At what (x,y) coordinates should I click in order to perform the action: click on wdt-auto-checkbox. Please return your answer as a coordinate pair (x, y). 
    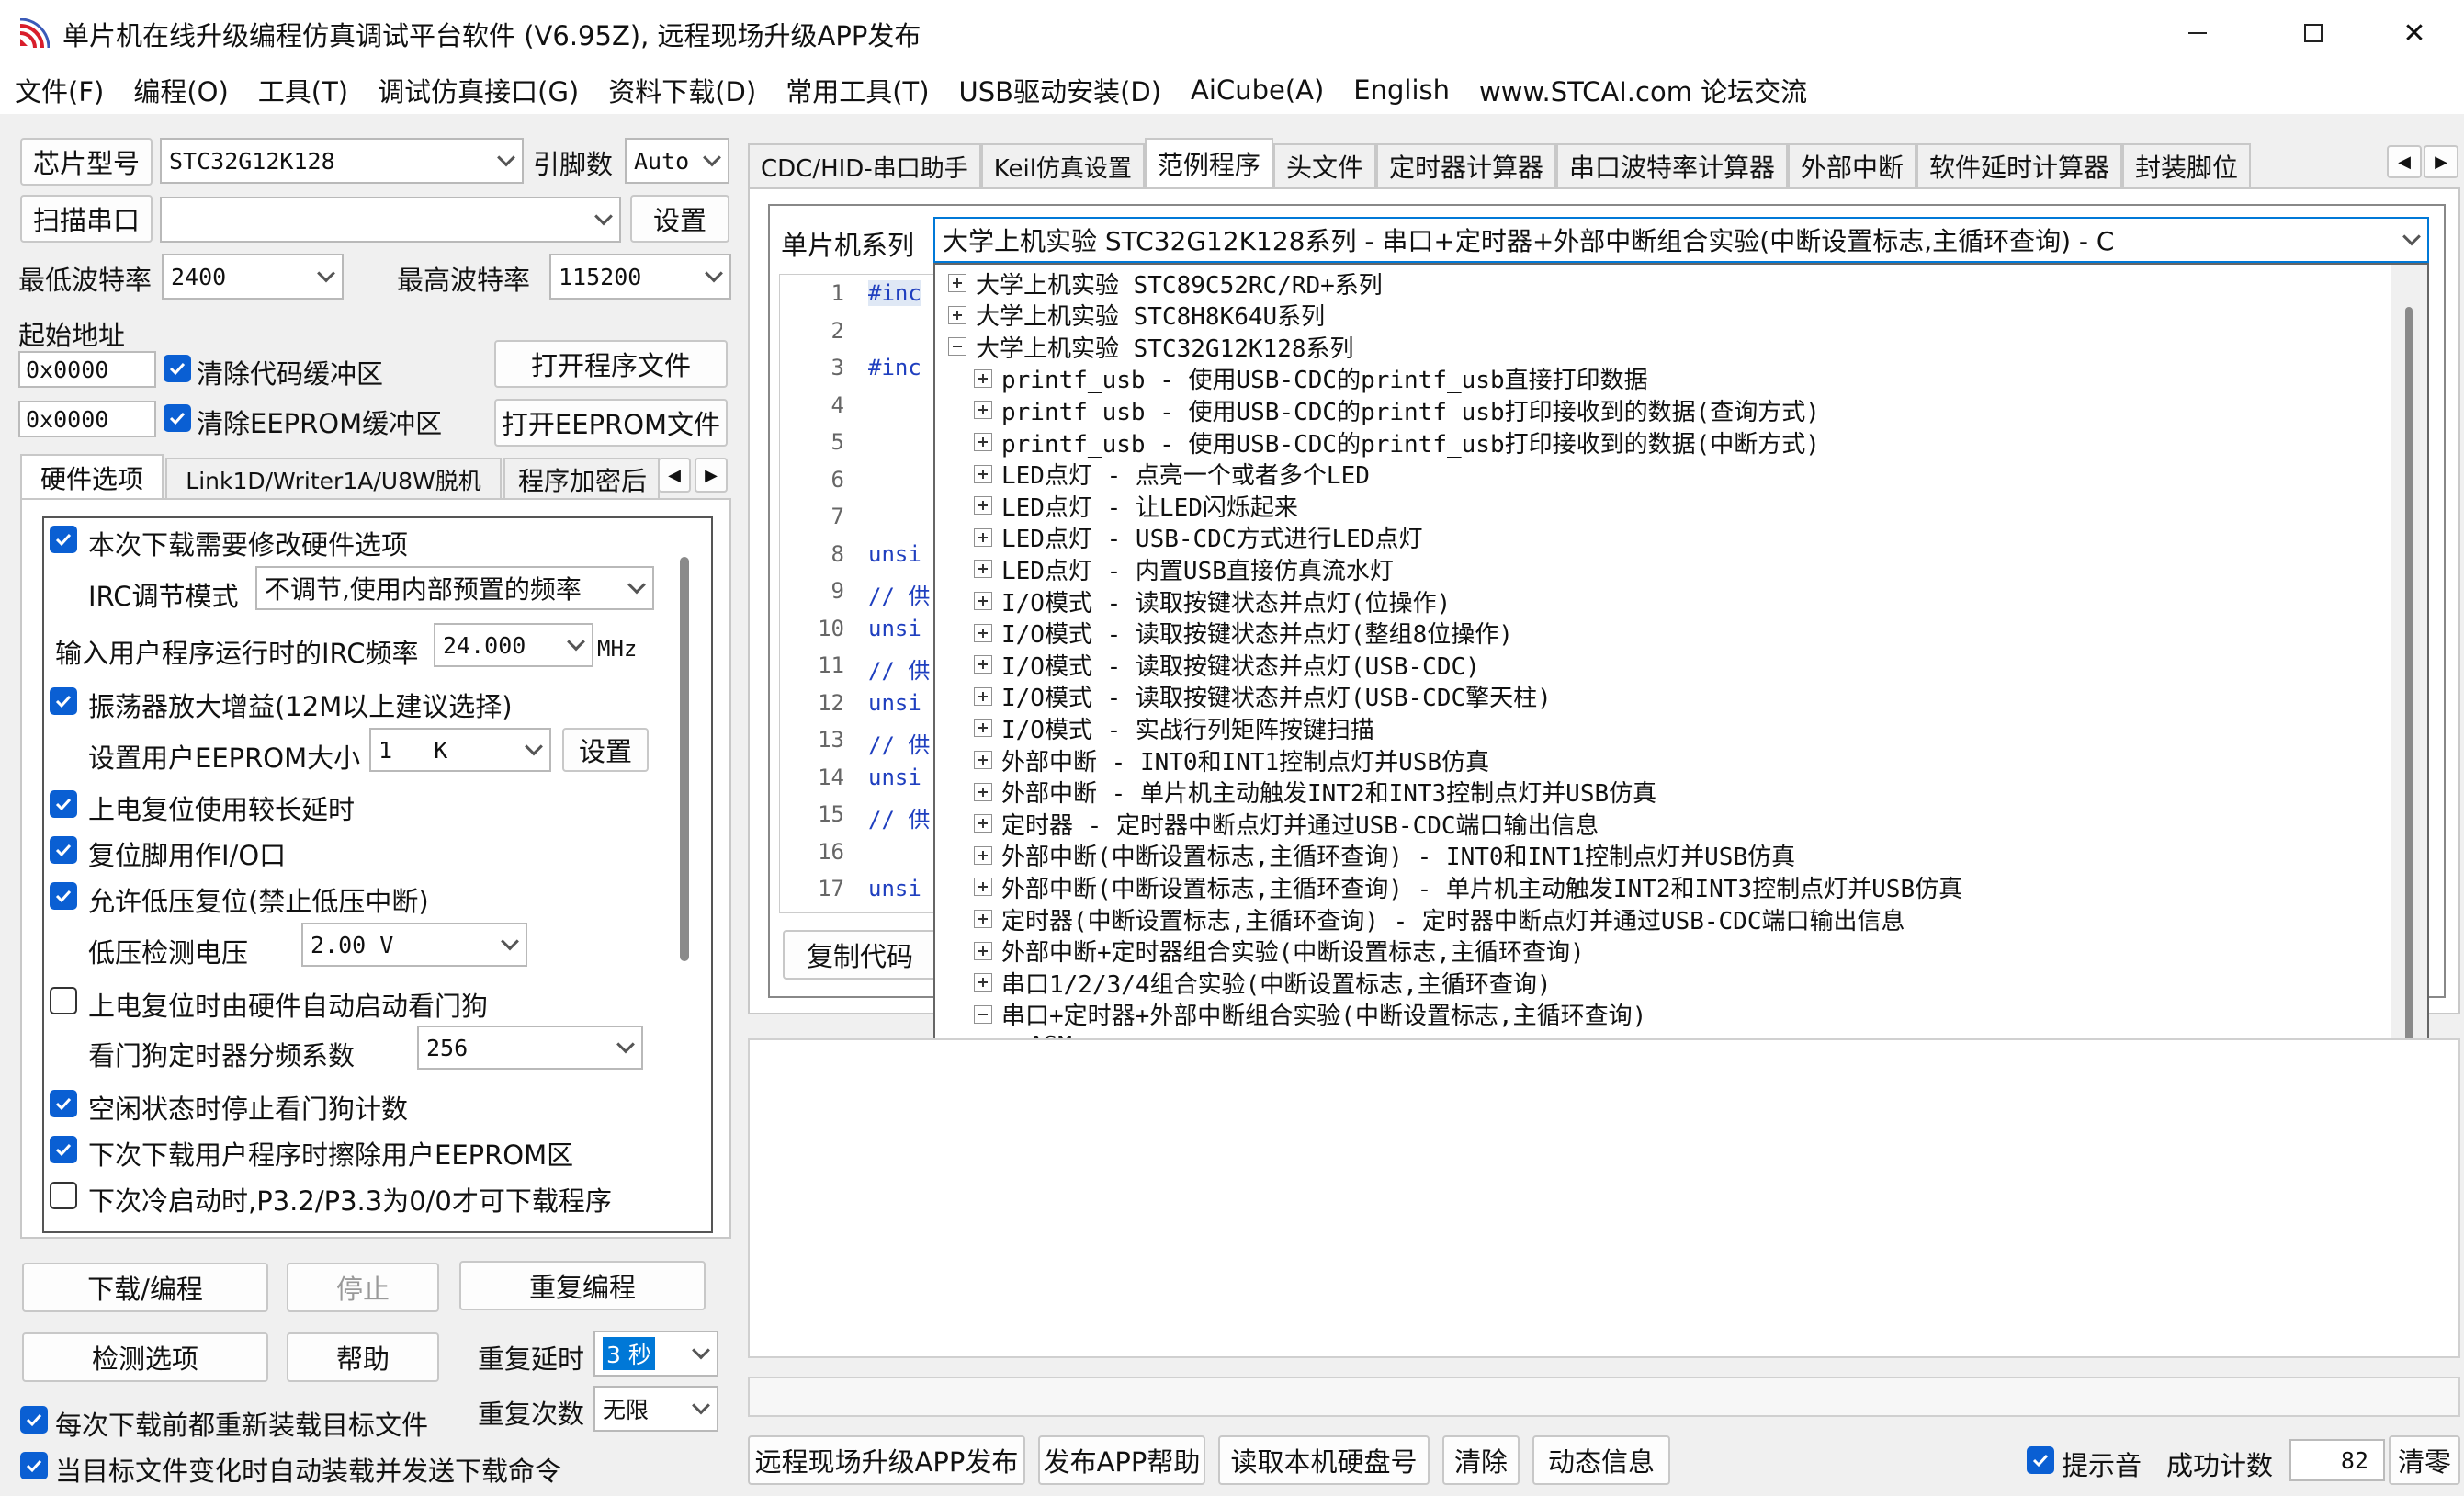
    Looking at the image, I should click on (64, 1000).